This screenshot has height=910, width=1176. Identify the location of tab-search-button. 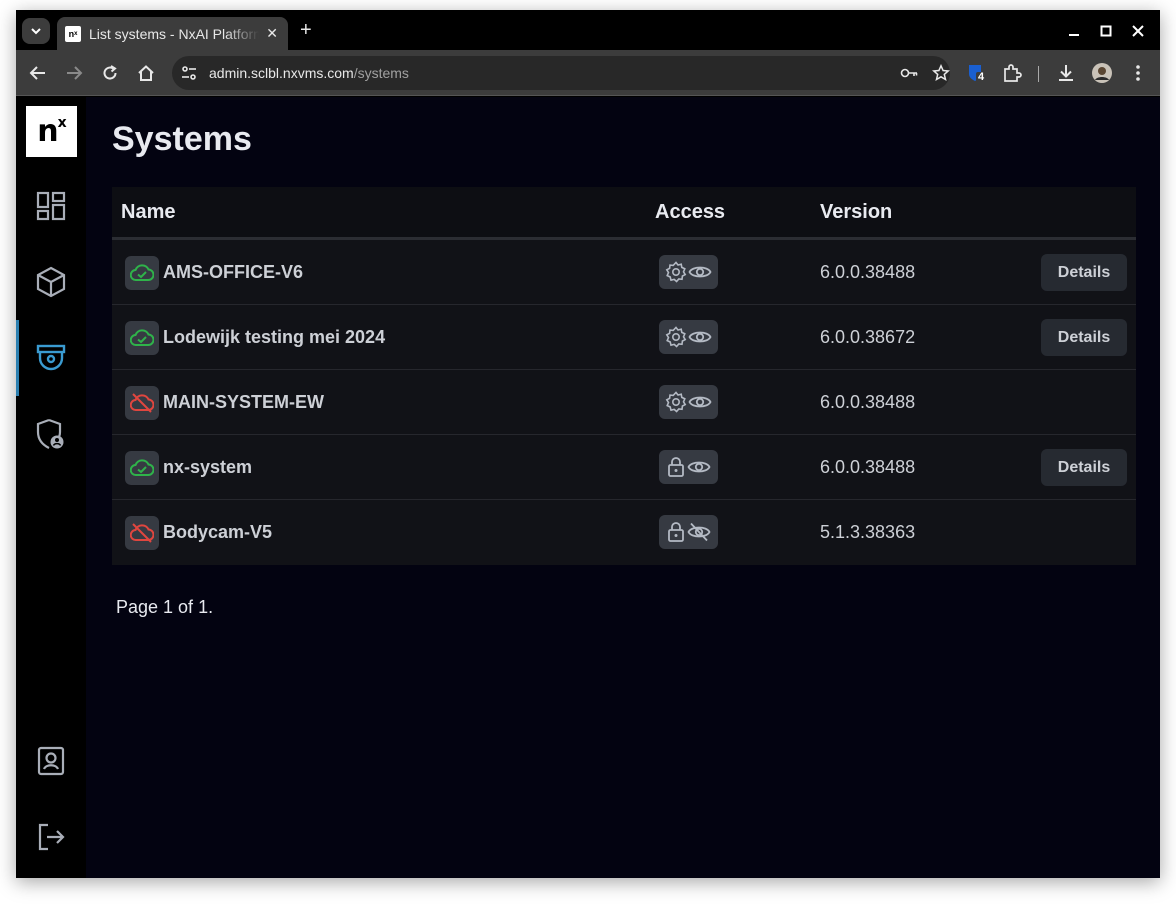
(36, 31).